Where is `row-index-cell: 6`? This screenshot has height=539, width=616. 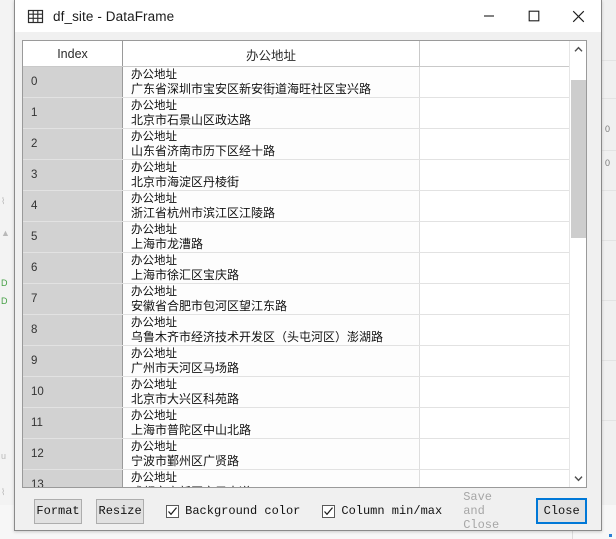 row-index-cell: 6 is located at coordinates (73, 268).